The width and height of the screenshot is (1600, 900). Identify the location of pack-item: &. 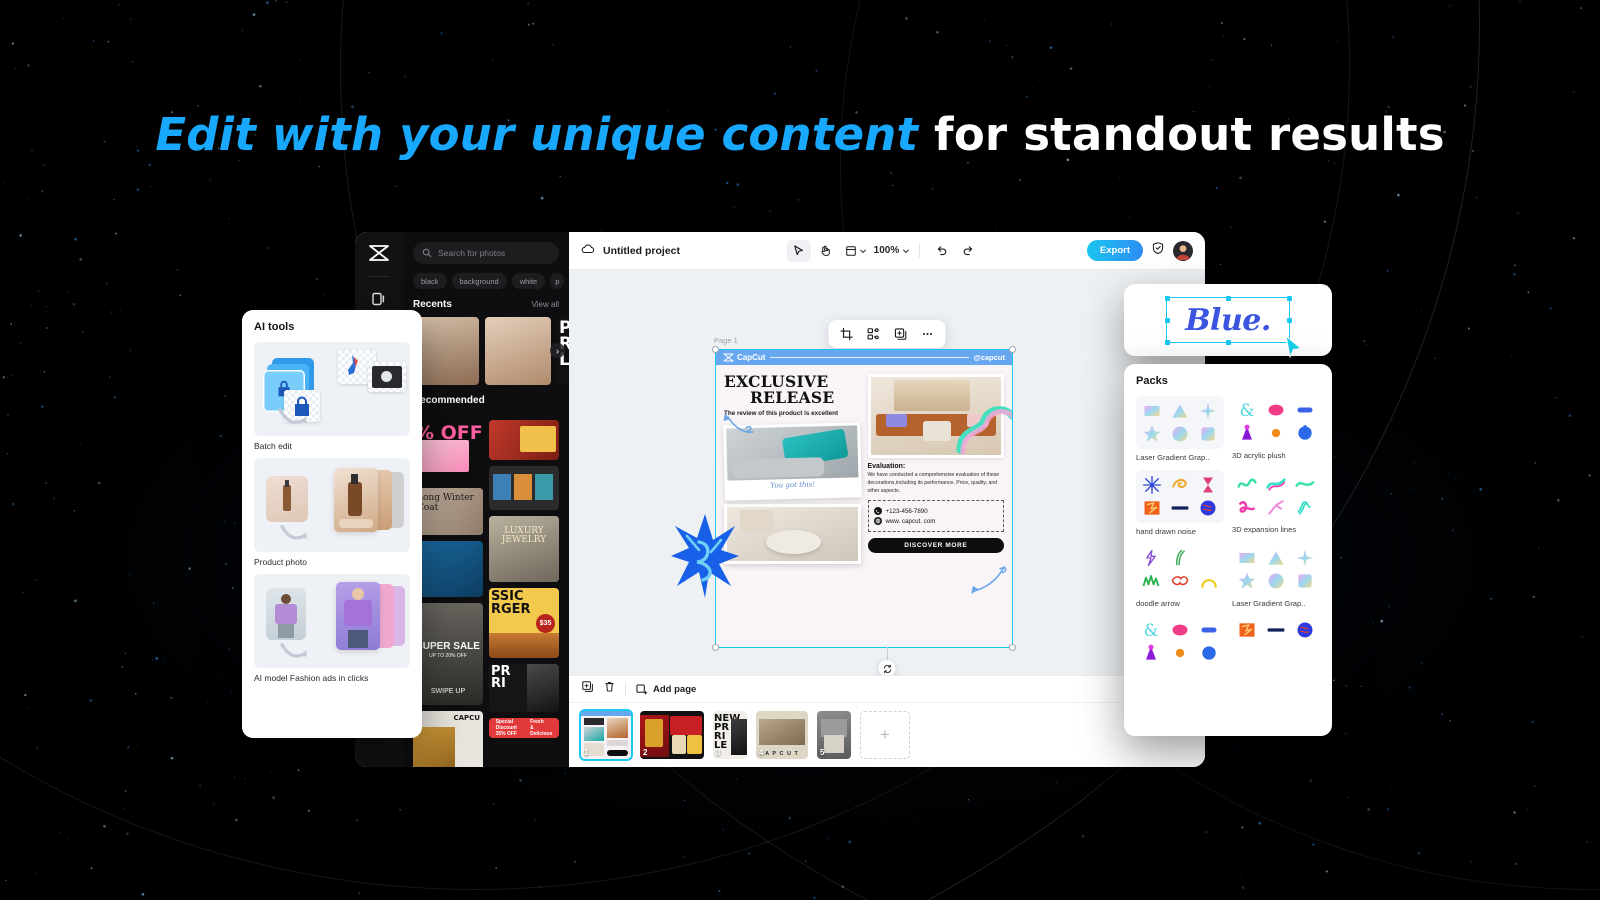
(1180, 641).